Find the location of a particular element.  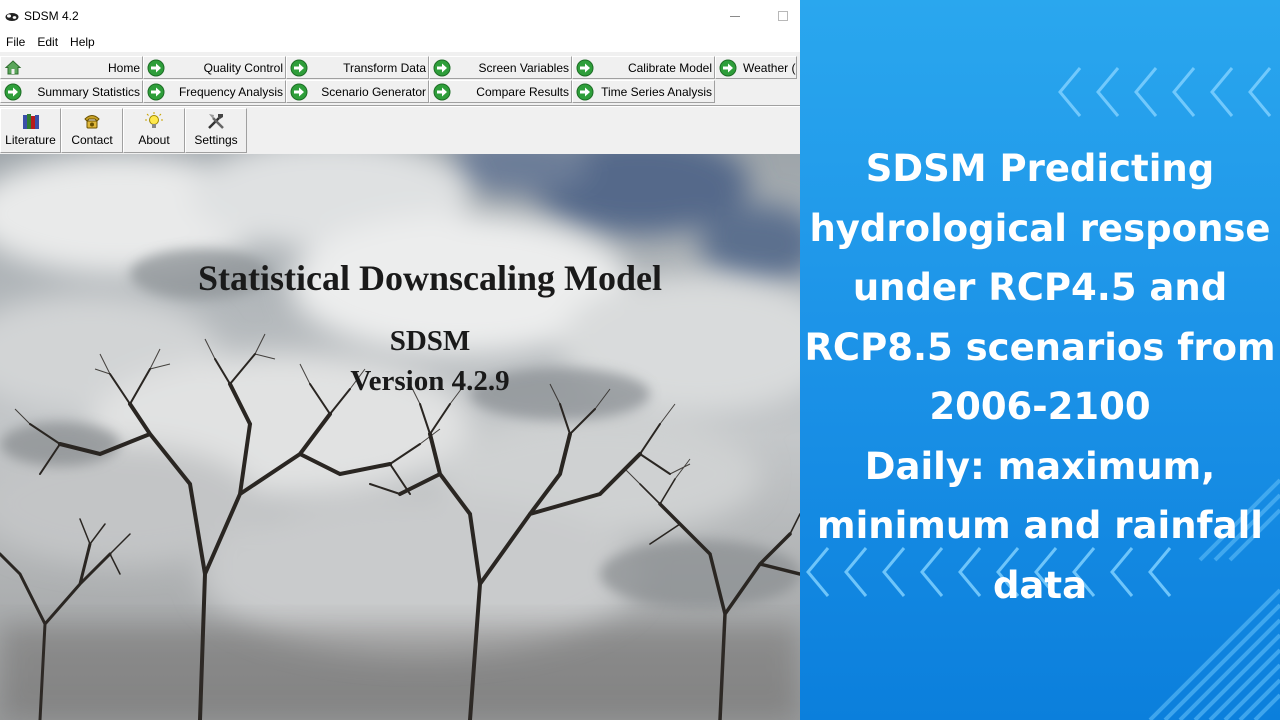

window-title: SDSM 4.2 is located at coordinates (51, 16).